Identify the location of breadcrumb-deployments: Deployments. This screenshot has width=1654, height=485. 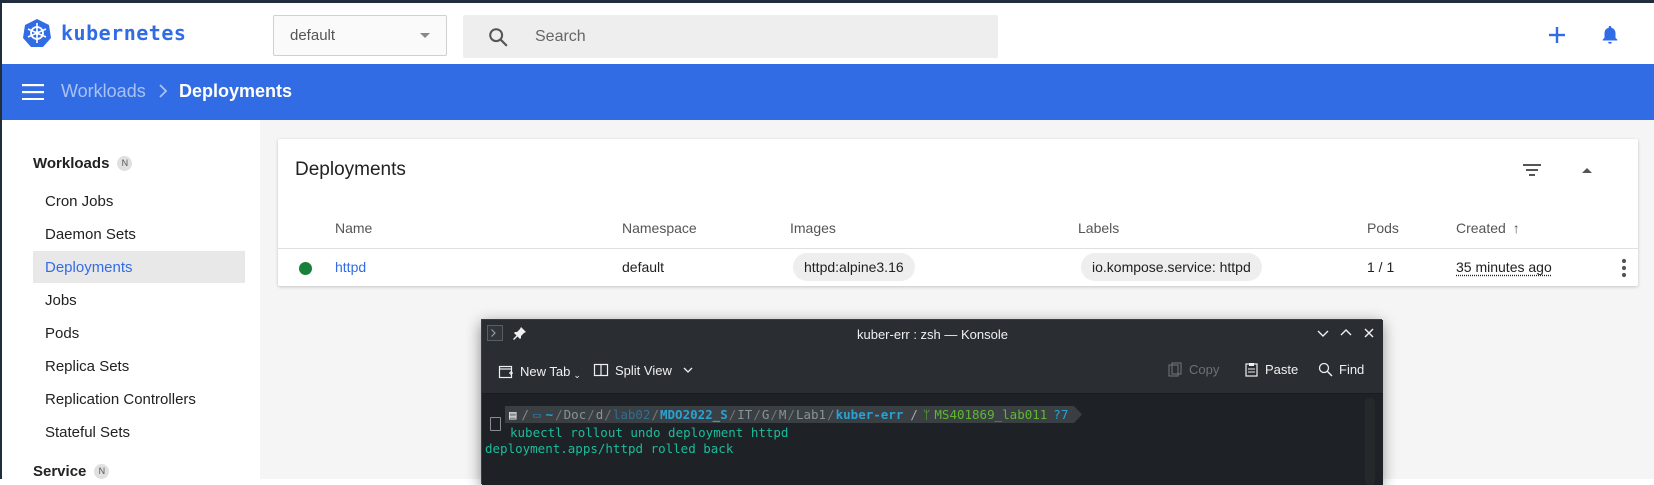
(235, 91).